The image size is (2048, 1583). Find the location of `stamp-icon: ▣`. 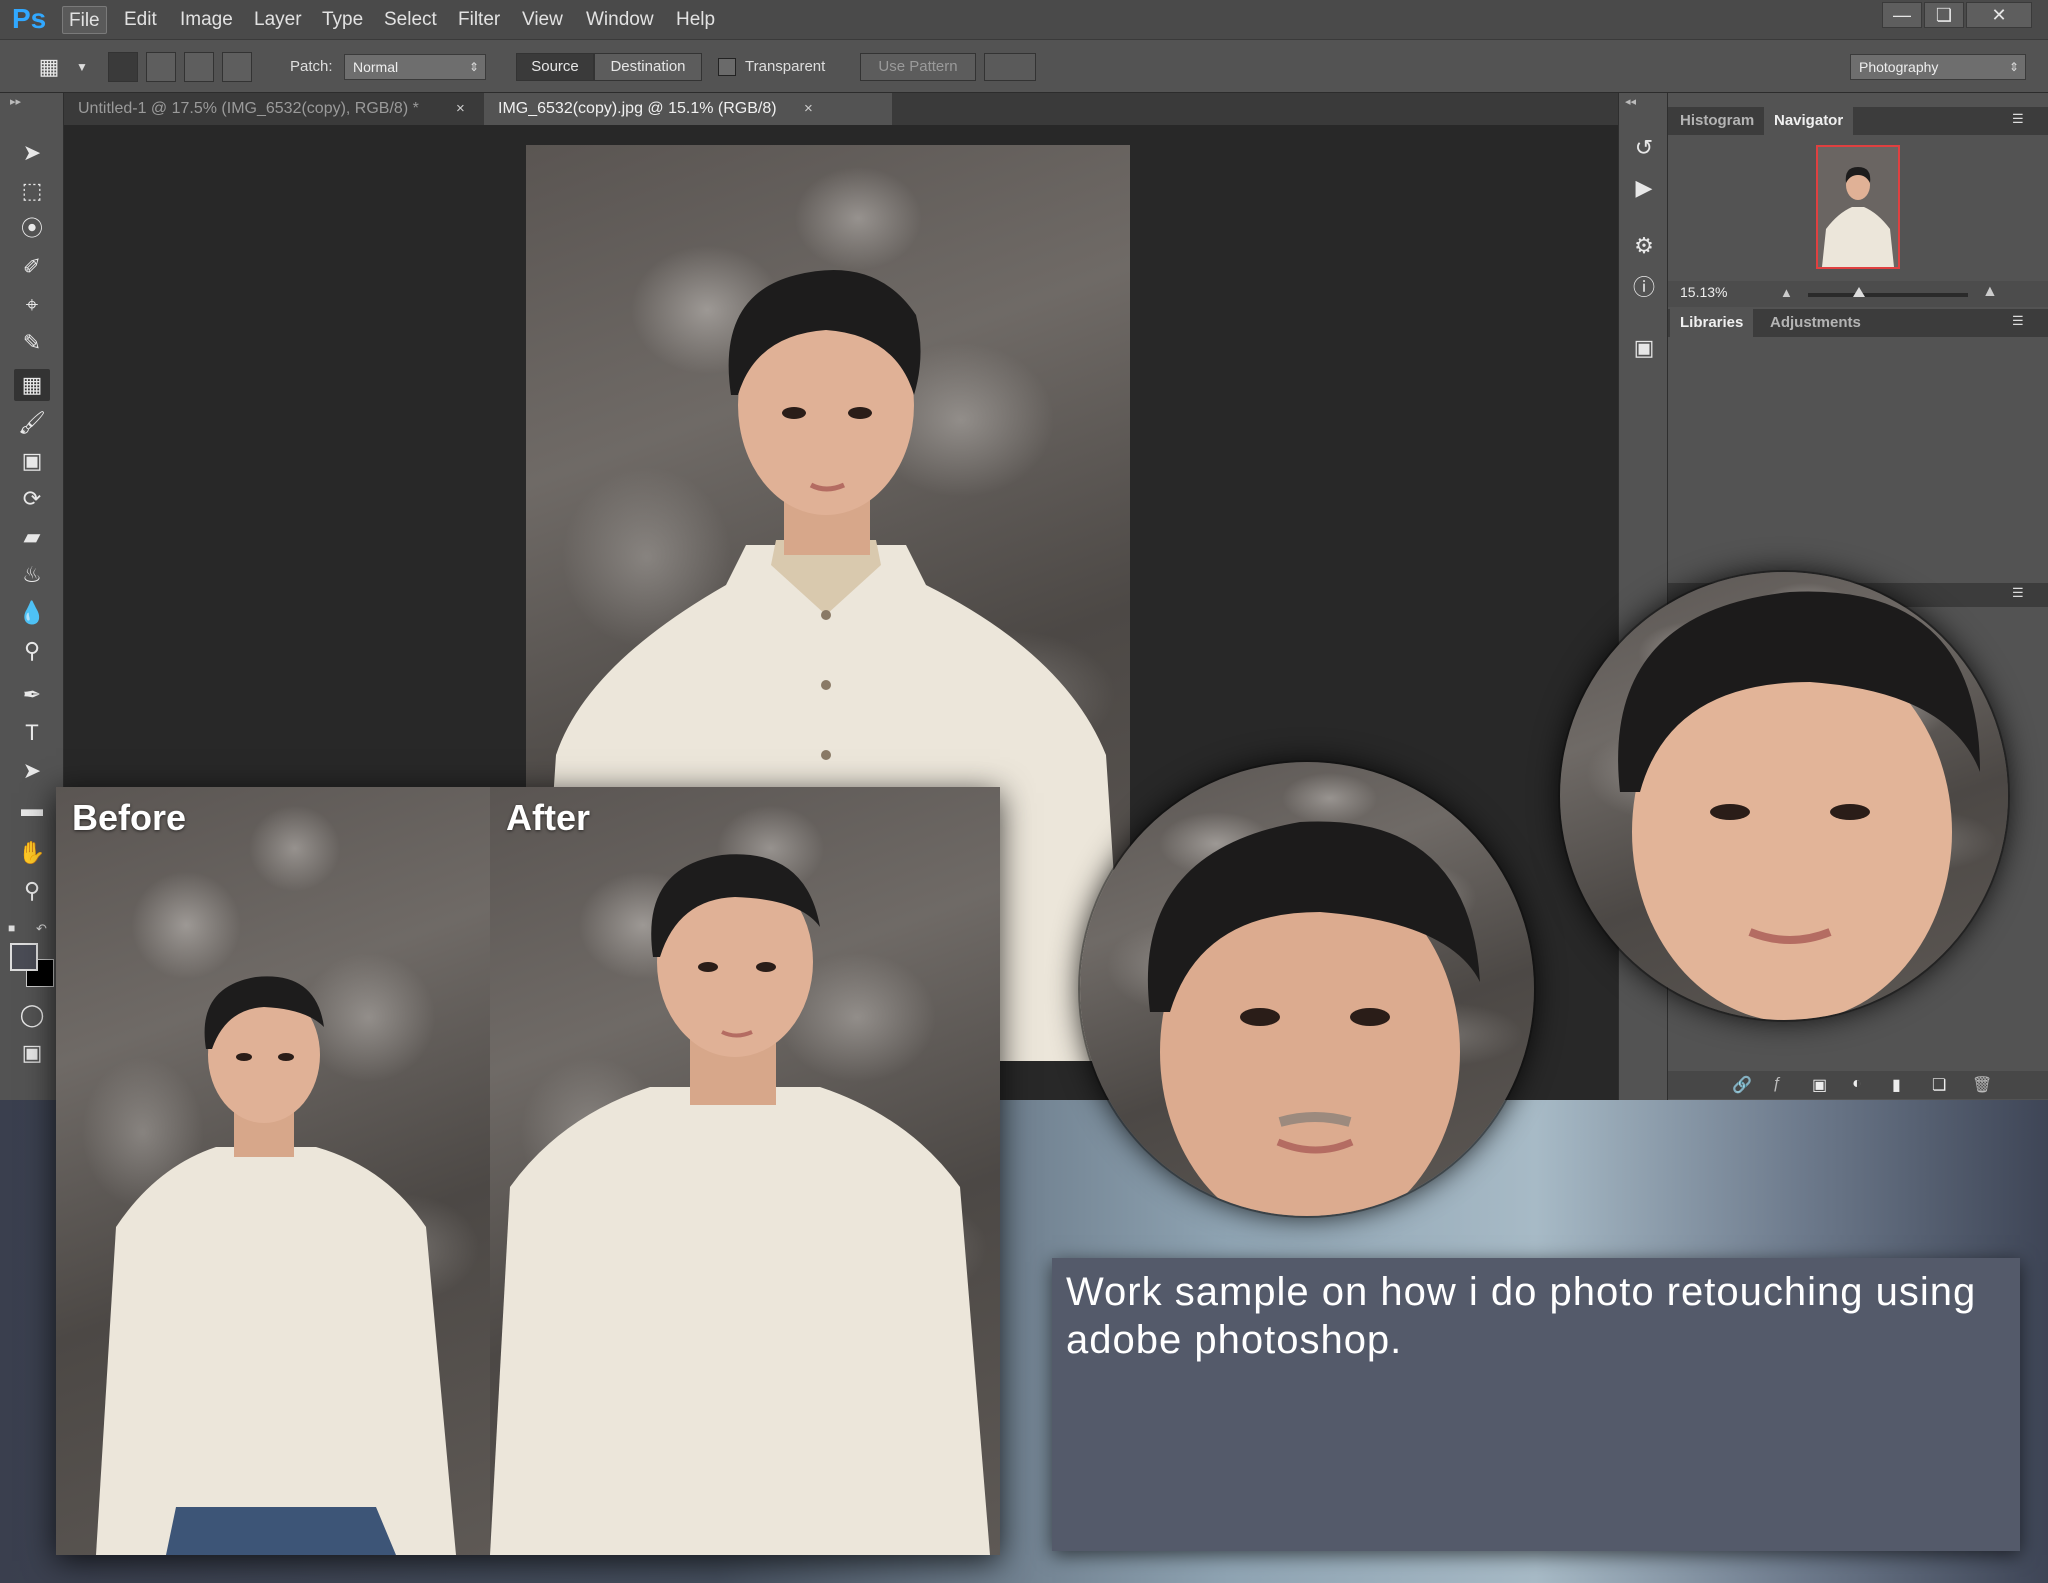

stamp-icon: ▣ is located at coordinates (32, 461).